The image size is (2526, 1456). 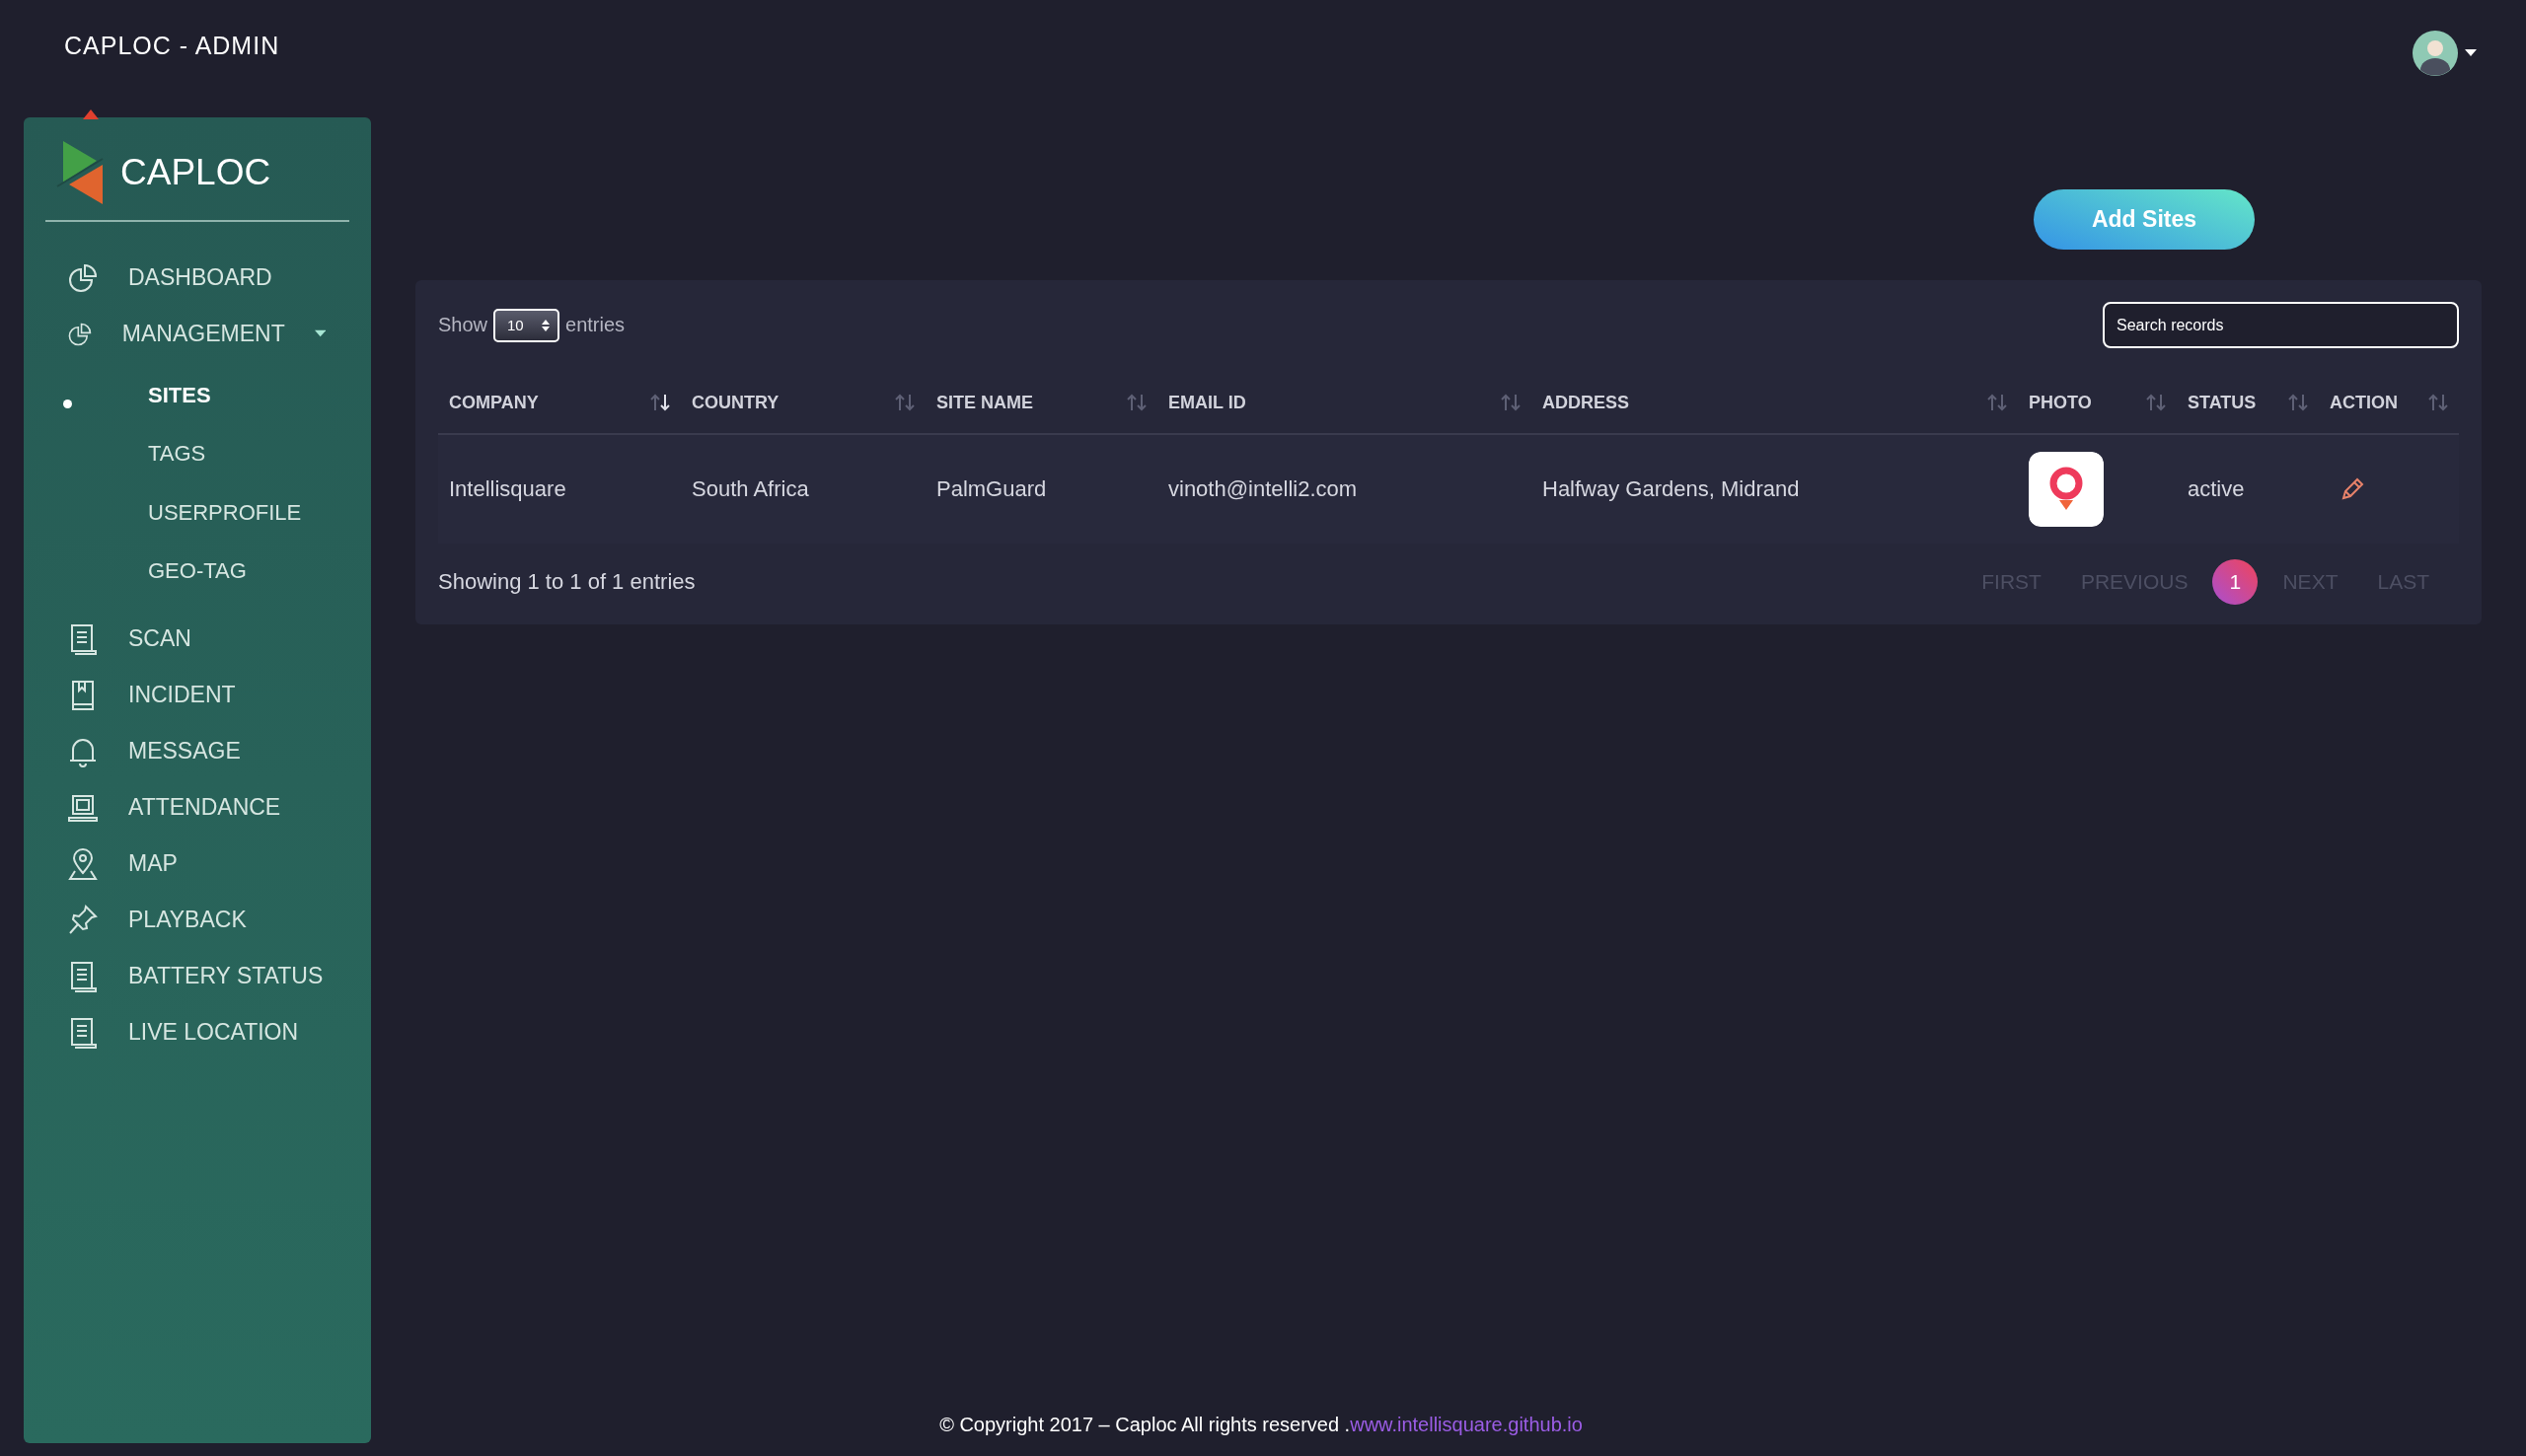 What do you see at coordinates (2060, 402) in the screenshot?
I see `column-header: PHOTO` at bounding box center [2060, 402].